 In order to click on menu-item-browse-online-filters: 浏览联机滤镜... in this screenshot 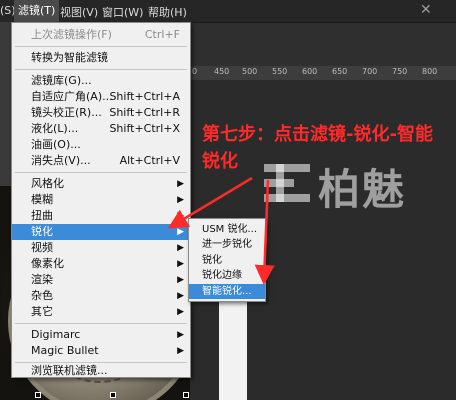, I will do `click(101, 371)`.